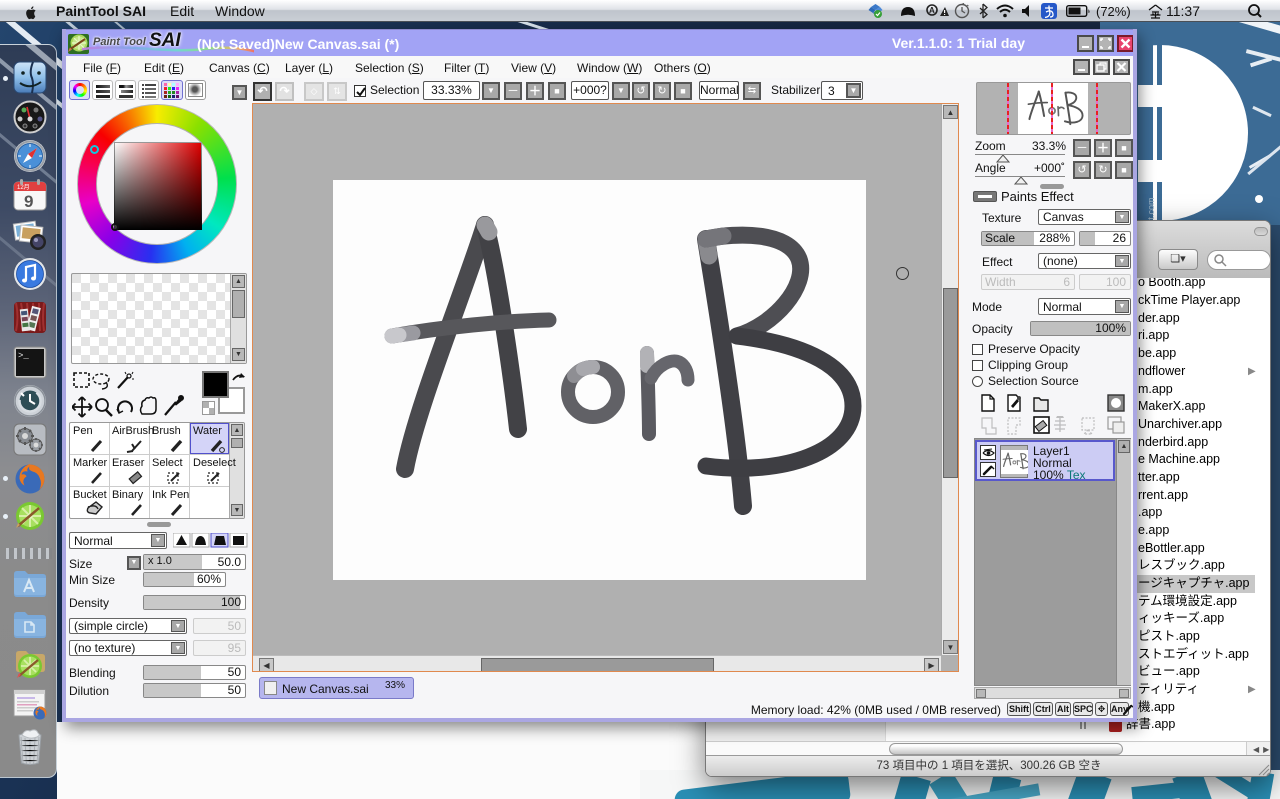  What do you see at coordinates (28, 201) in the screenshot?
I see `svg-text: 9` at bounding box center [28, 201].